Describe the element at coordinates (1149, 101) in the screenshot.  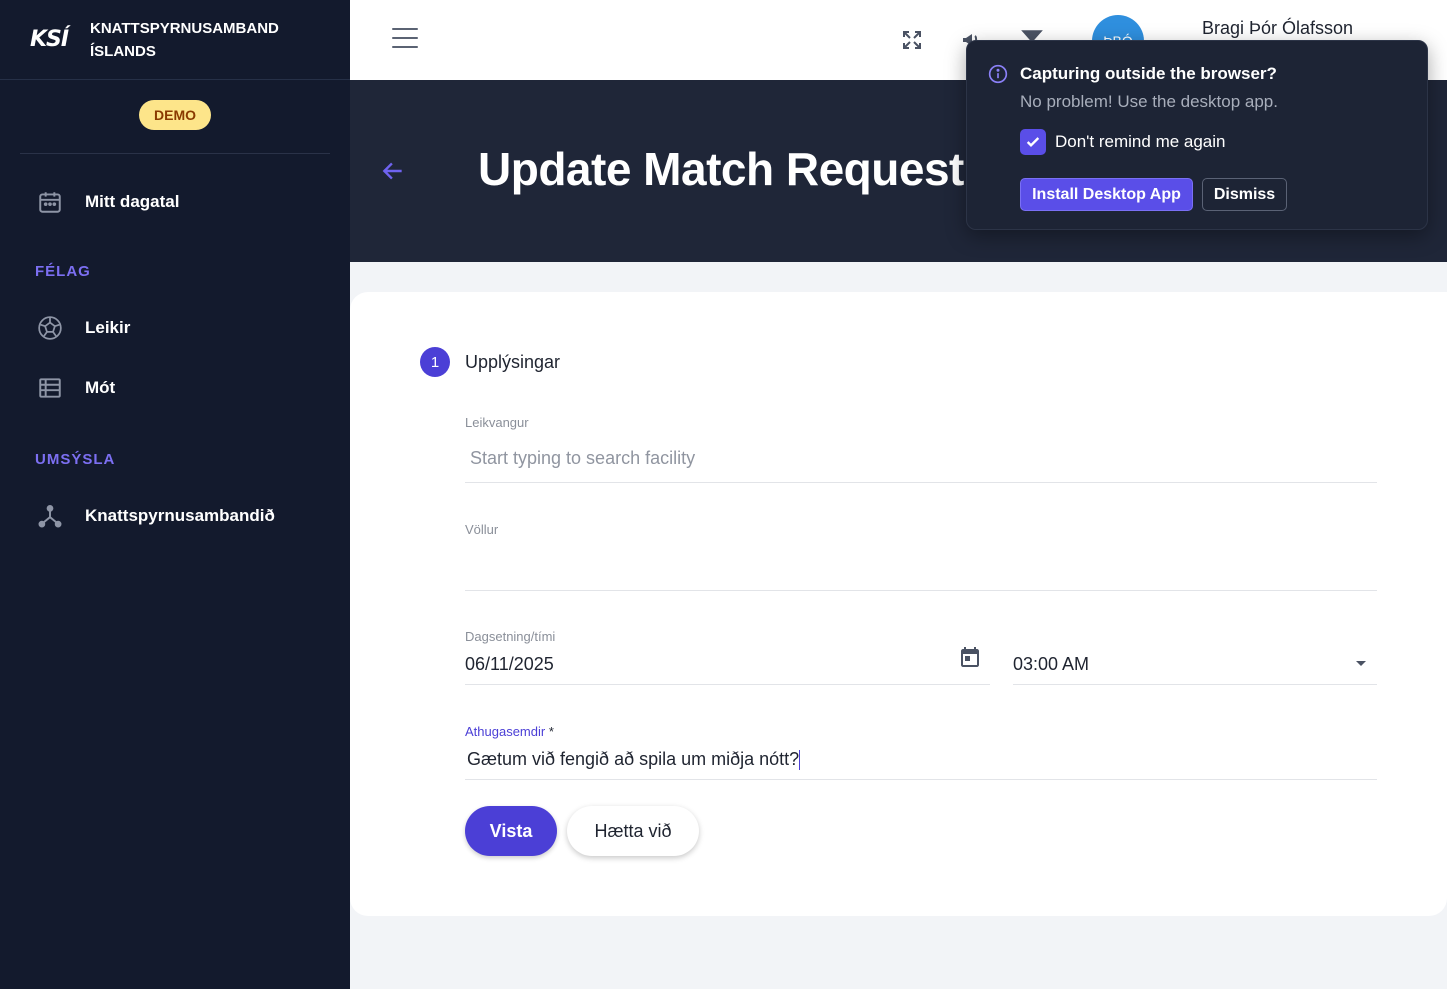
I see `popup-subtitle: No problem! Use the desktop app.` at that location.